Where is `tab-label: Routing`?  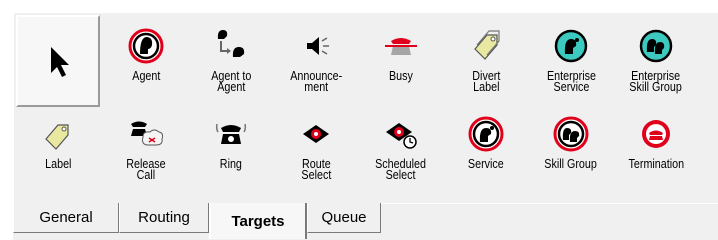
tab-label: Routing is located at coordinates (164, 217).